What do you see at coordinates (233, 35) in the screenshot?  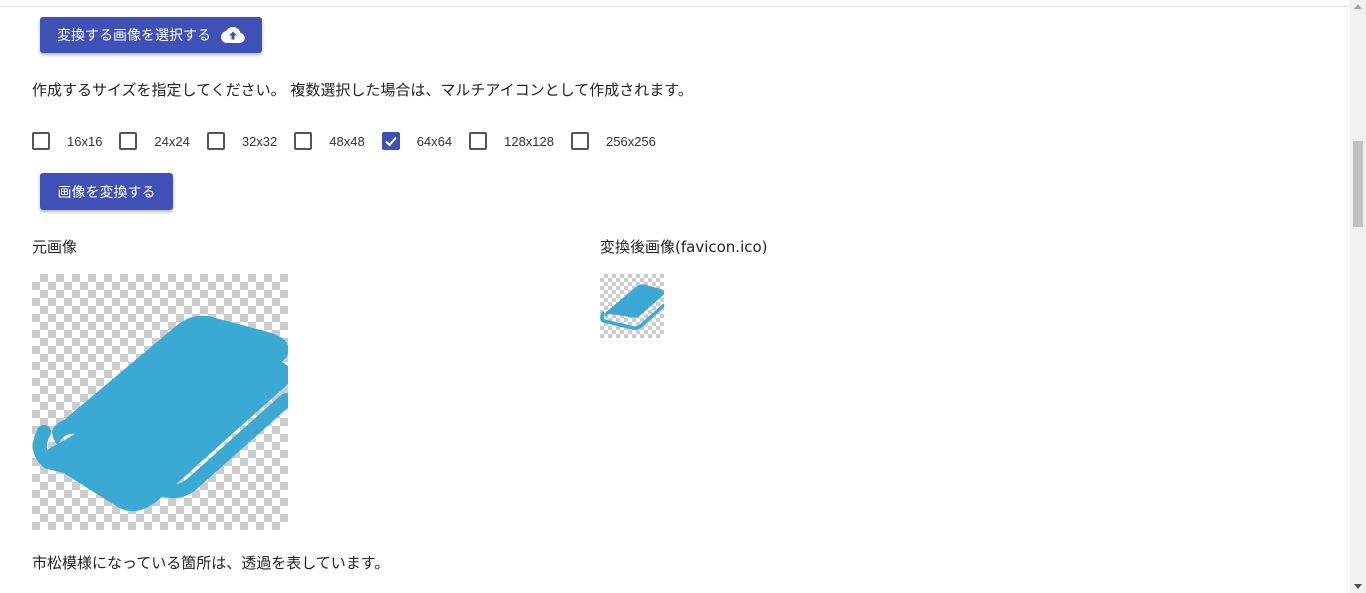 I see `cloud-upload-icon` at bounding box center [233, 35].